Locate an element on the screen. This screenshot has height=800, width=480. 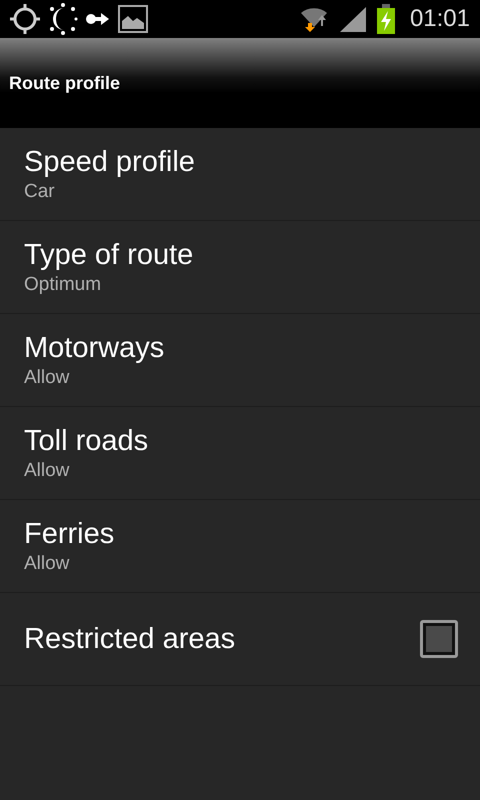
wifi-icon is located at coordinates (315, 19).